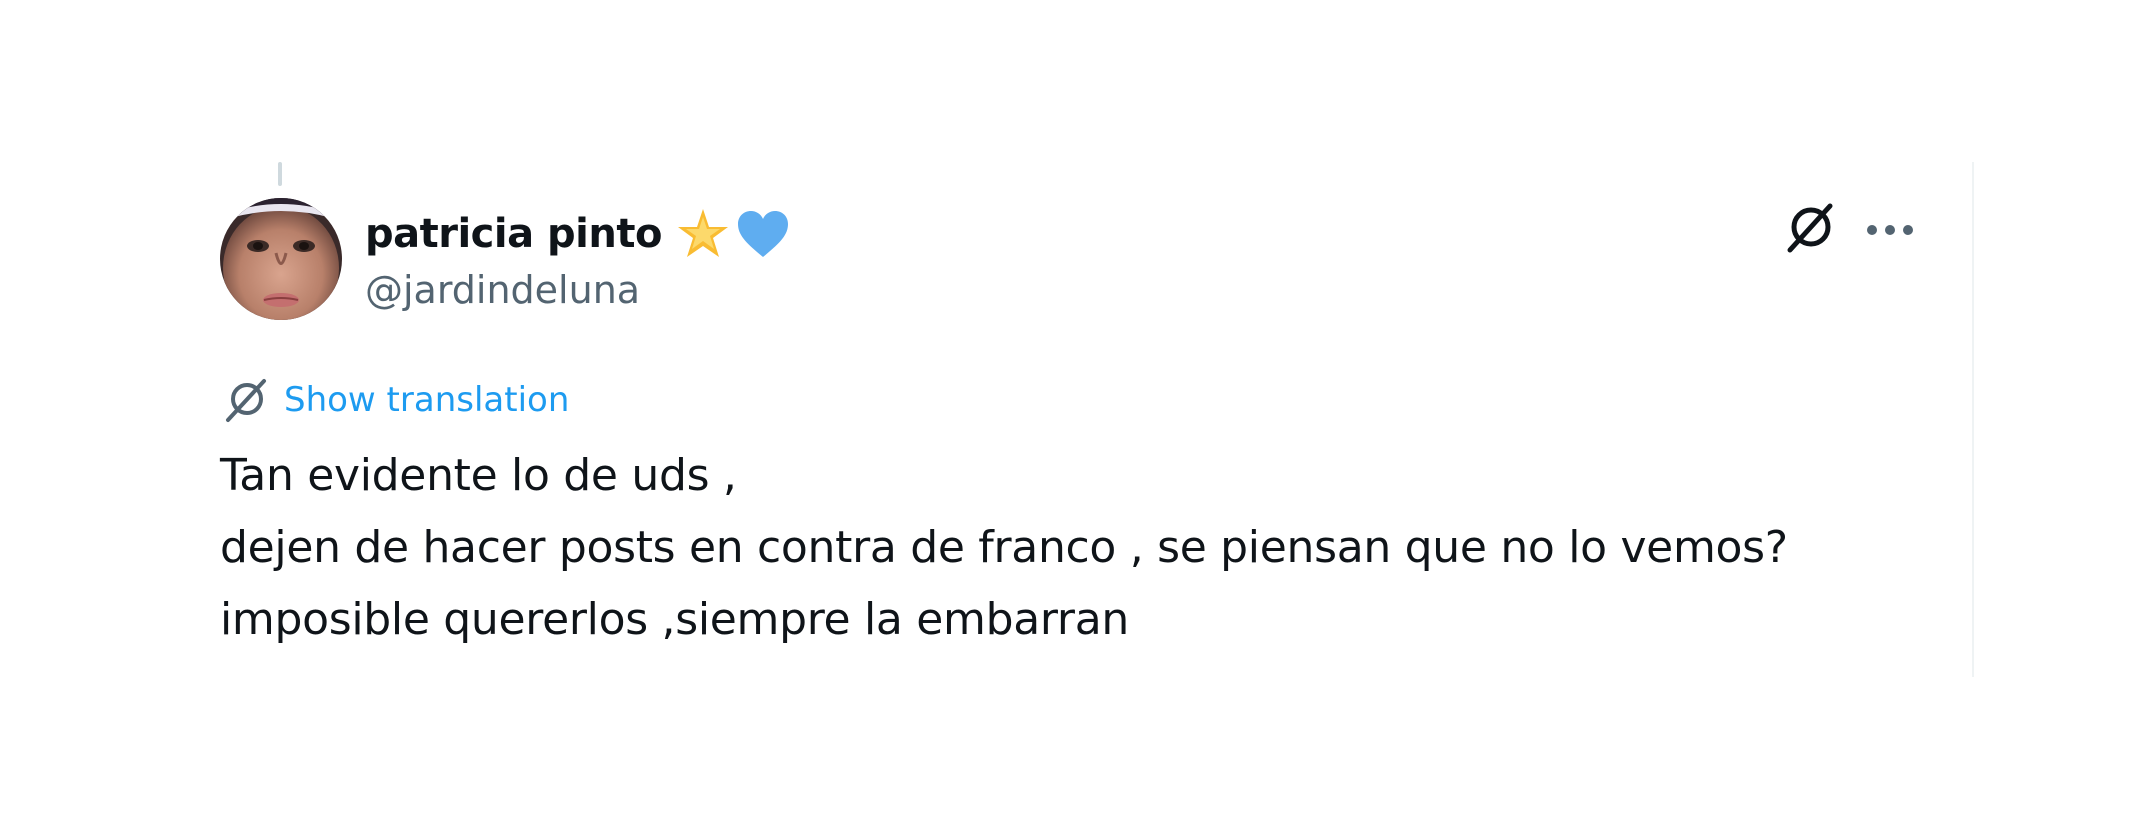  I want to click on translate-icon, so click(246, 400).